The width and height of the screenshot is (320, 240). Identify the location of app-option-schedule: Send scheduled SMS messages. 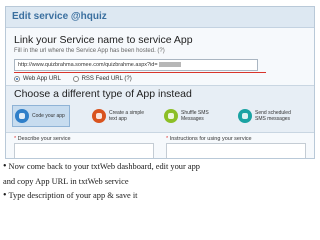
(268, 116).